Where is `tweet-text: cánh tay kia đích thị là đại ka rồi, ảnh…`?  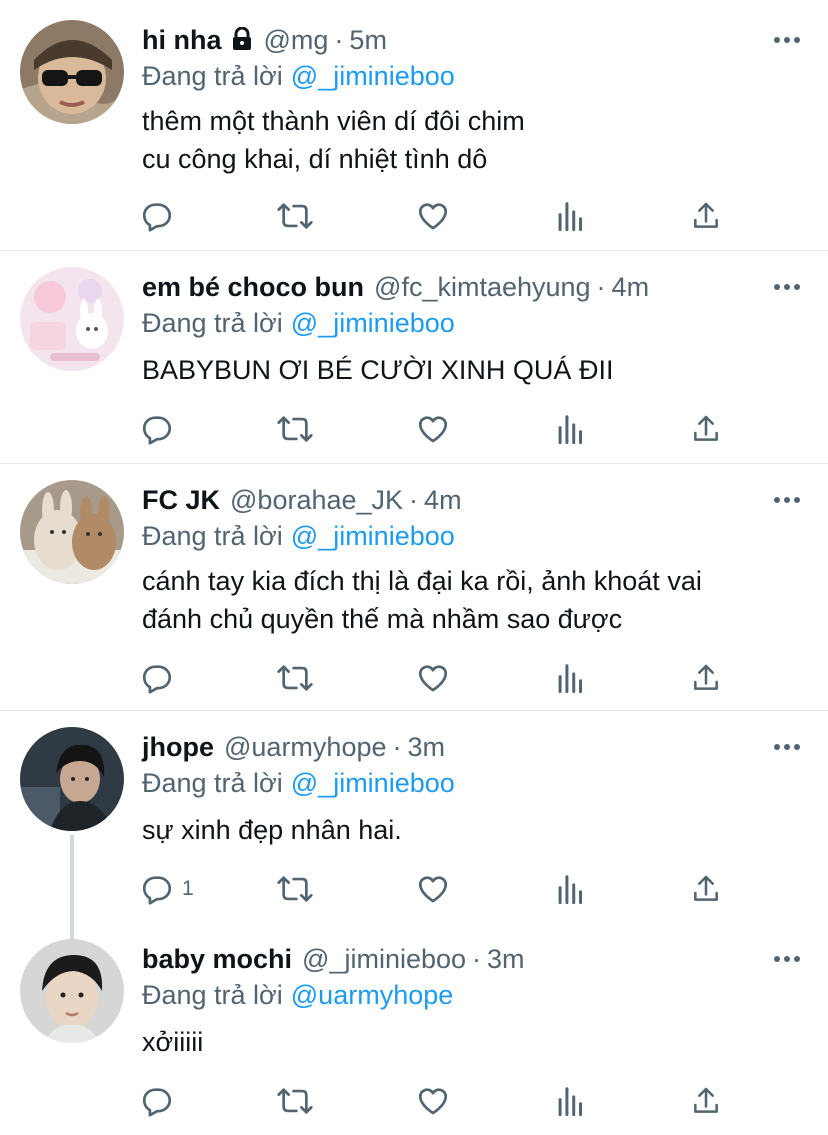 tweet-text: cánh tay kia đích thị là đại ka rồi, ảnh… is located at coordinates (422, 600).